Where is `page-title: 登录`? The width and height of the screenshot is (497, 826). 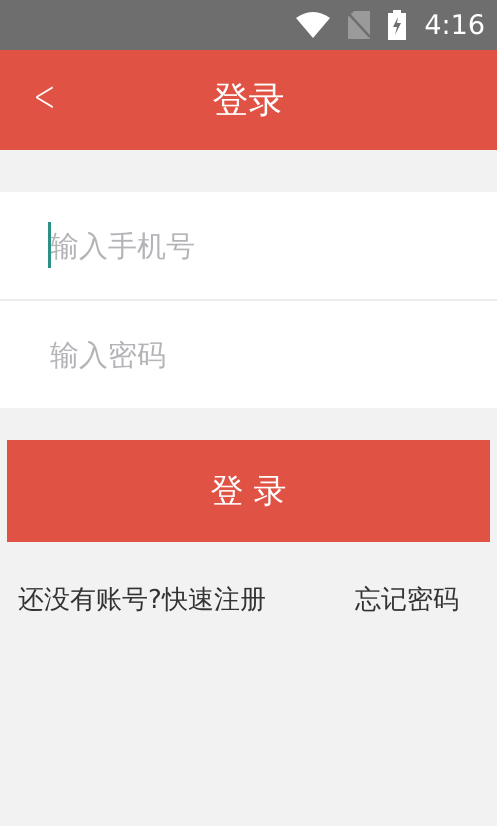 page-title: 登录 is located at coordinates (248, 100).